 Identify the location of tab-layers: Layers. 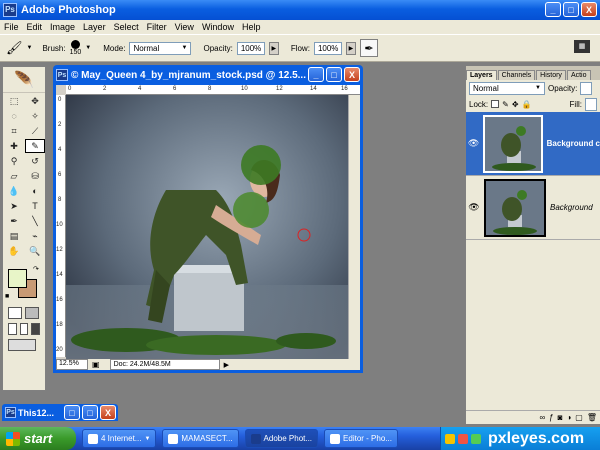
(481, 75).